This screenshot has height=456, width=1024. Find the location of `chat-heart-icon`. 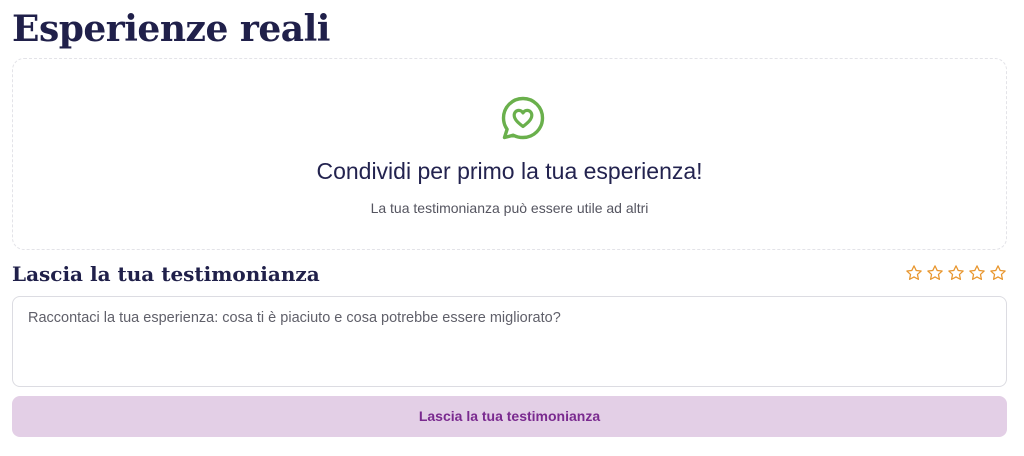

chat-heart-icon is located at coordinates (523, 118).